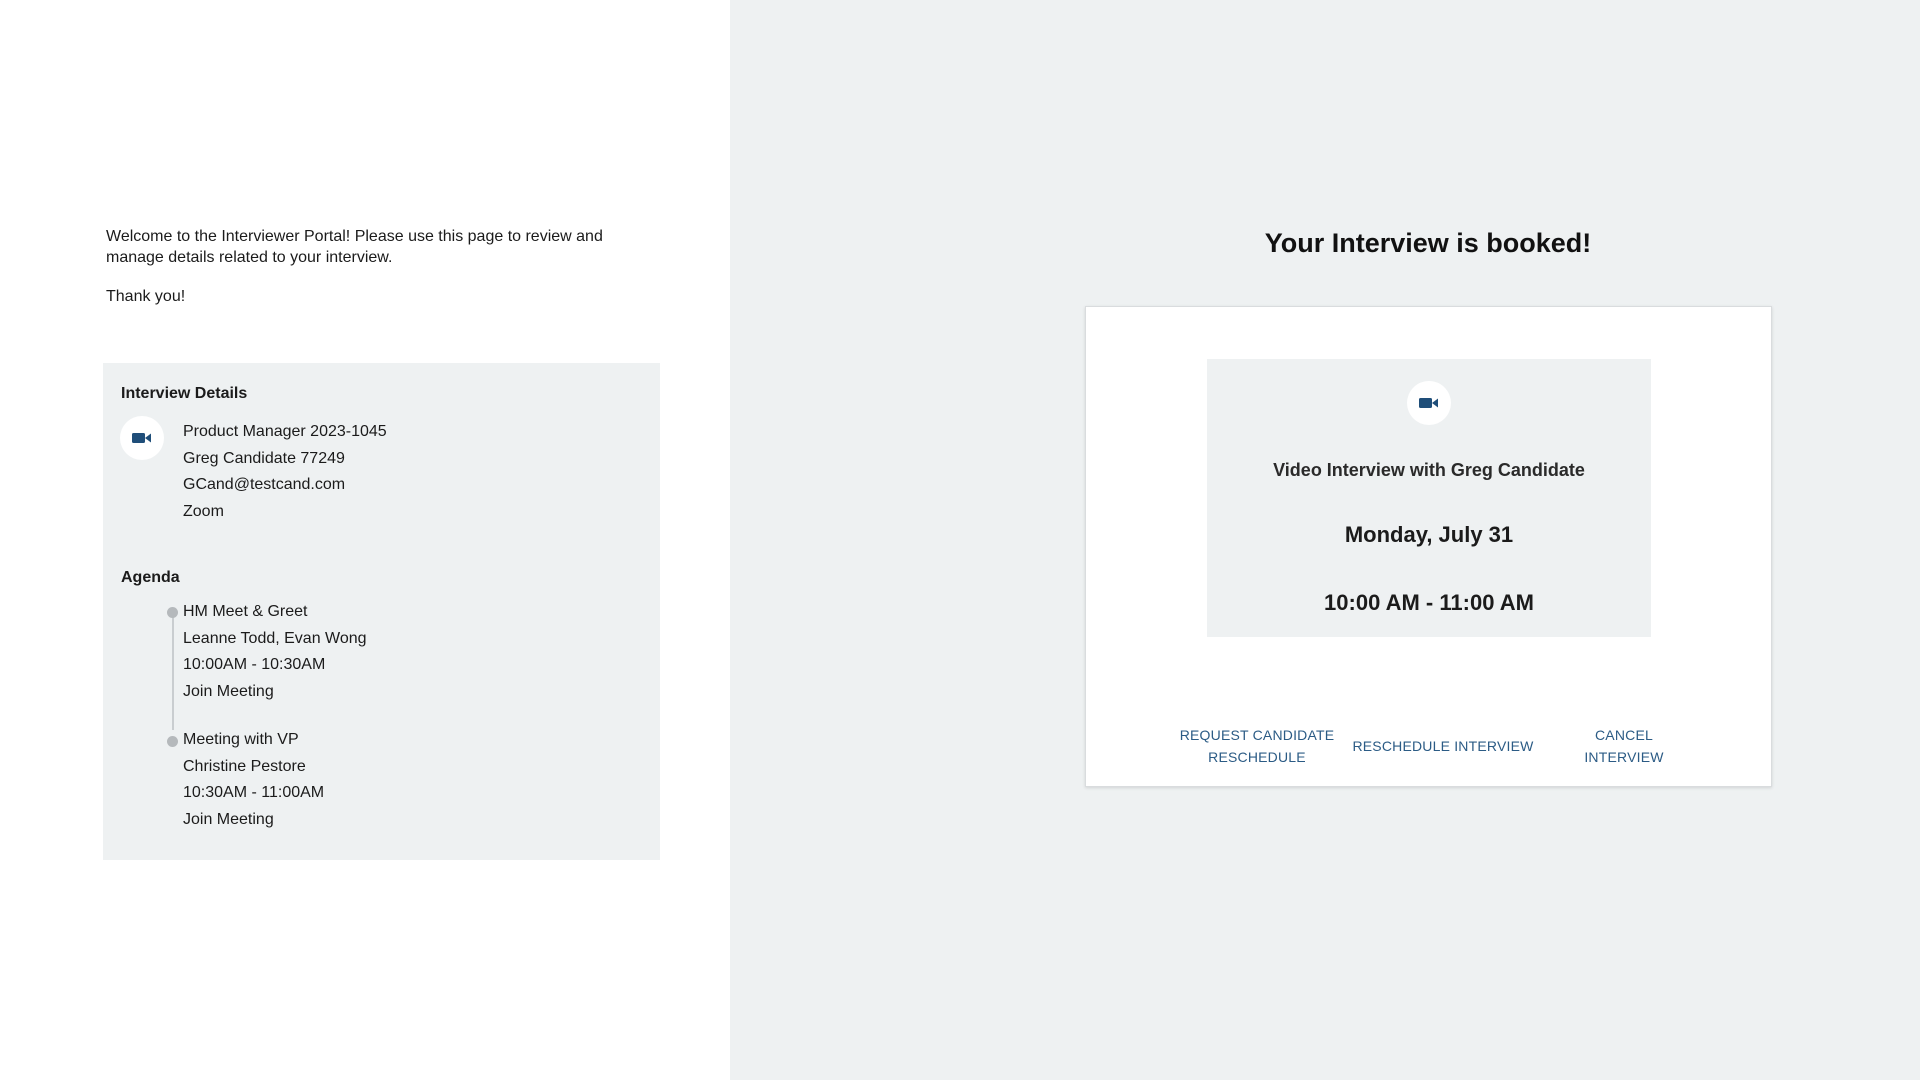 The image size is (1920, 1080). What do you see at coordinates (244, 766) in the screenshot?
I see `agenda-item-people: Christine Pestore` at bounding box center [244, 766].